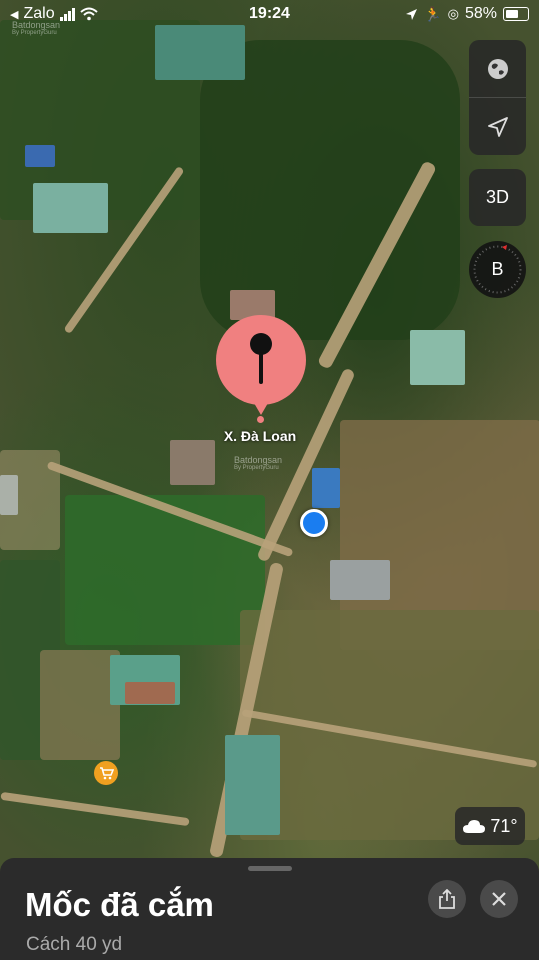 The height and width of the screenshot is (960, 539). I want to click on pin-anchor, so click(260, 419).